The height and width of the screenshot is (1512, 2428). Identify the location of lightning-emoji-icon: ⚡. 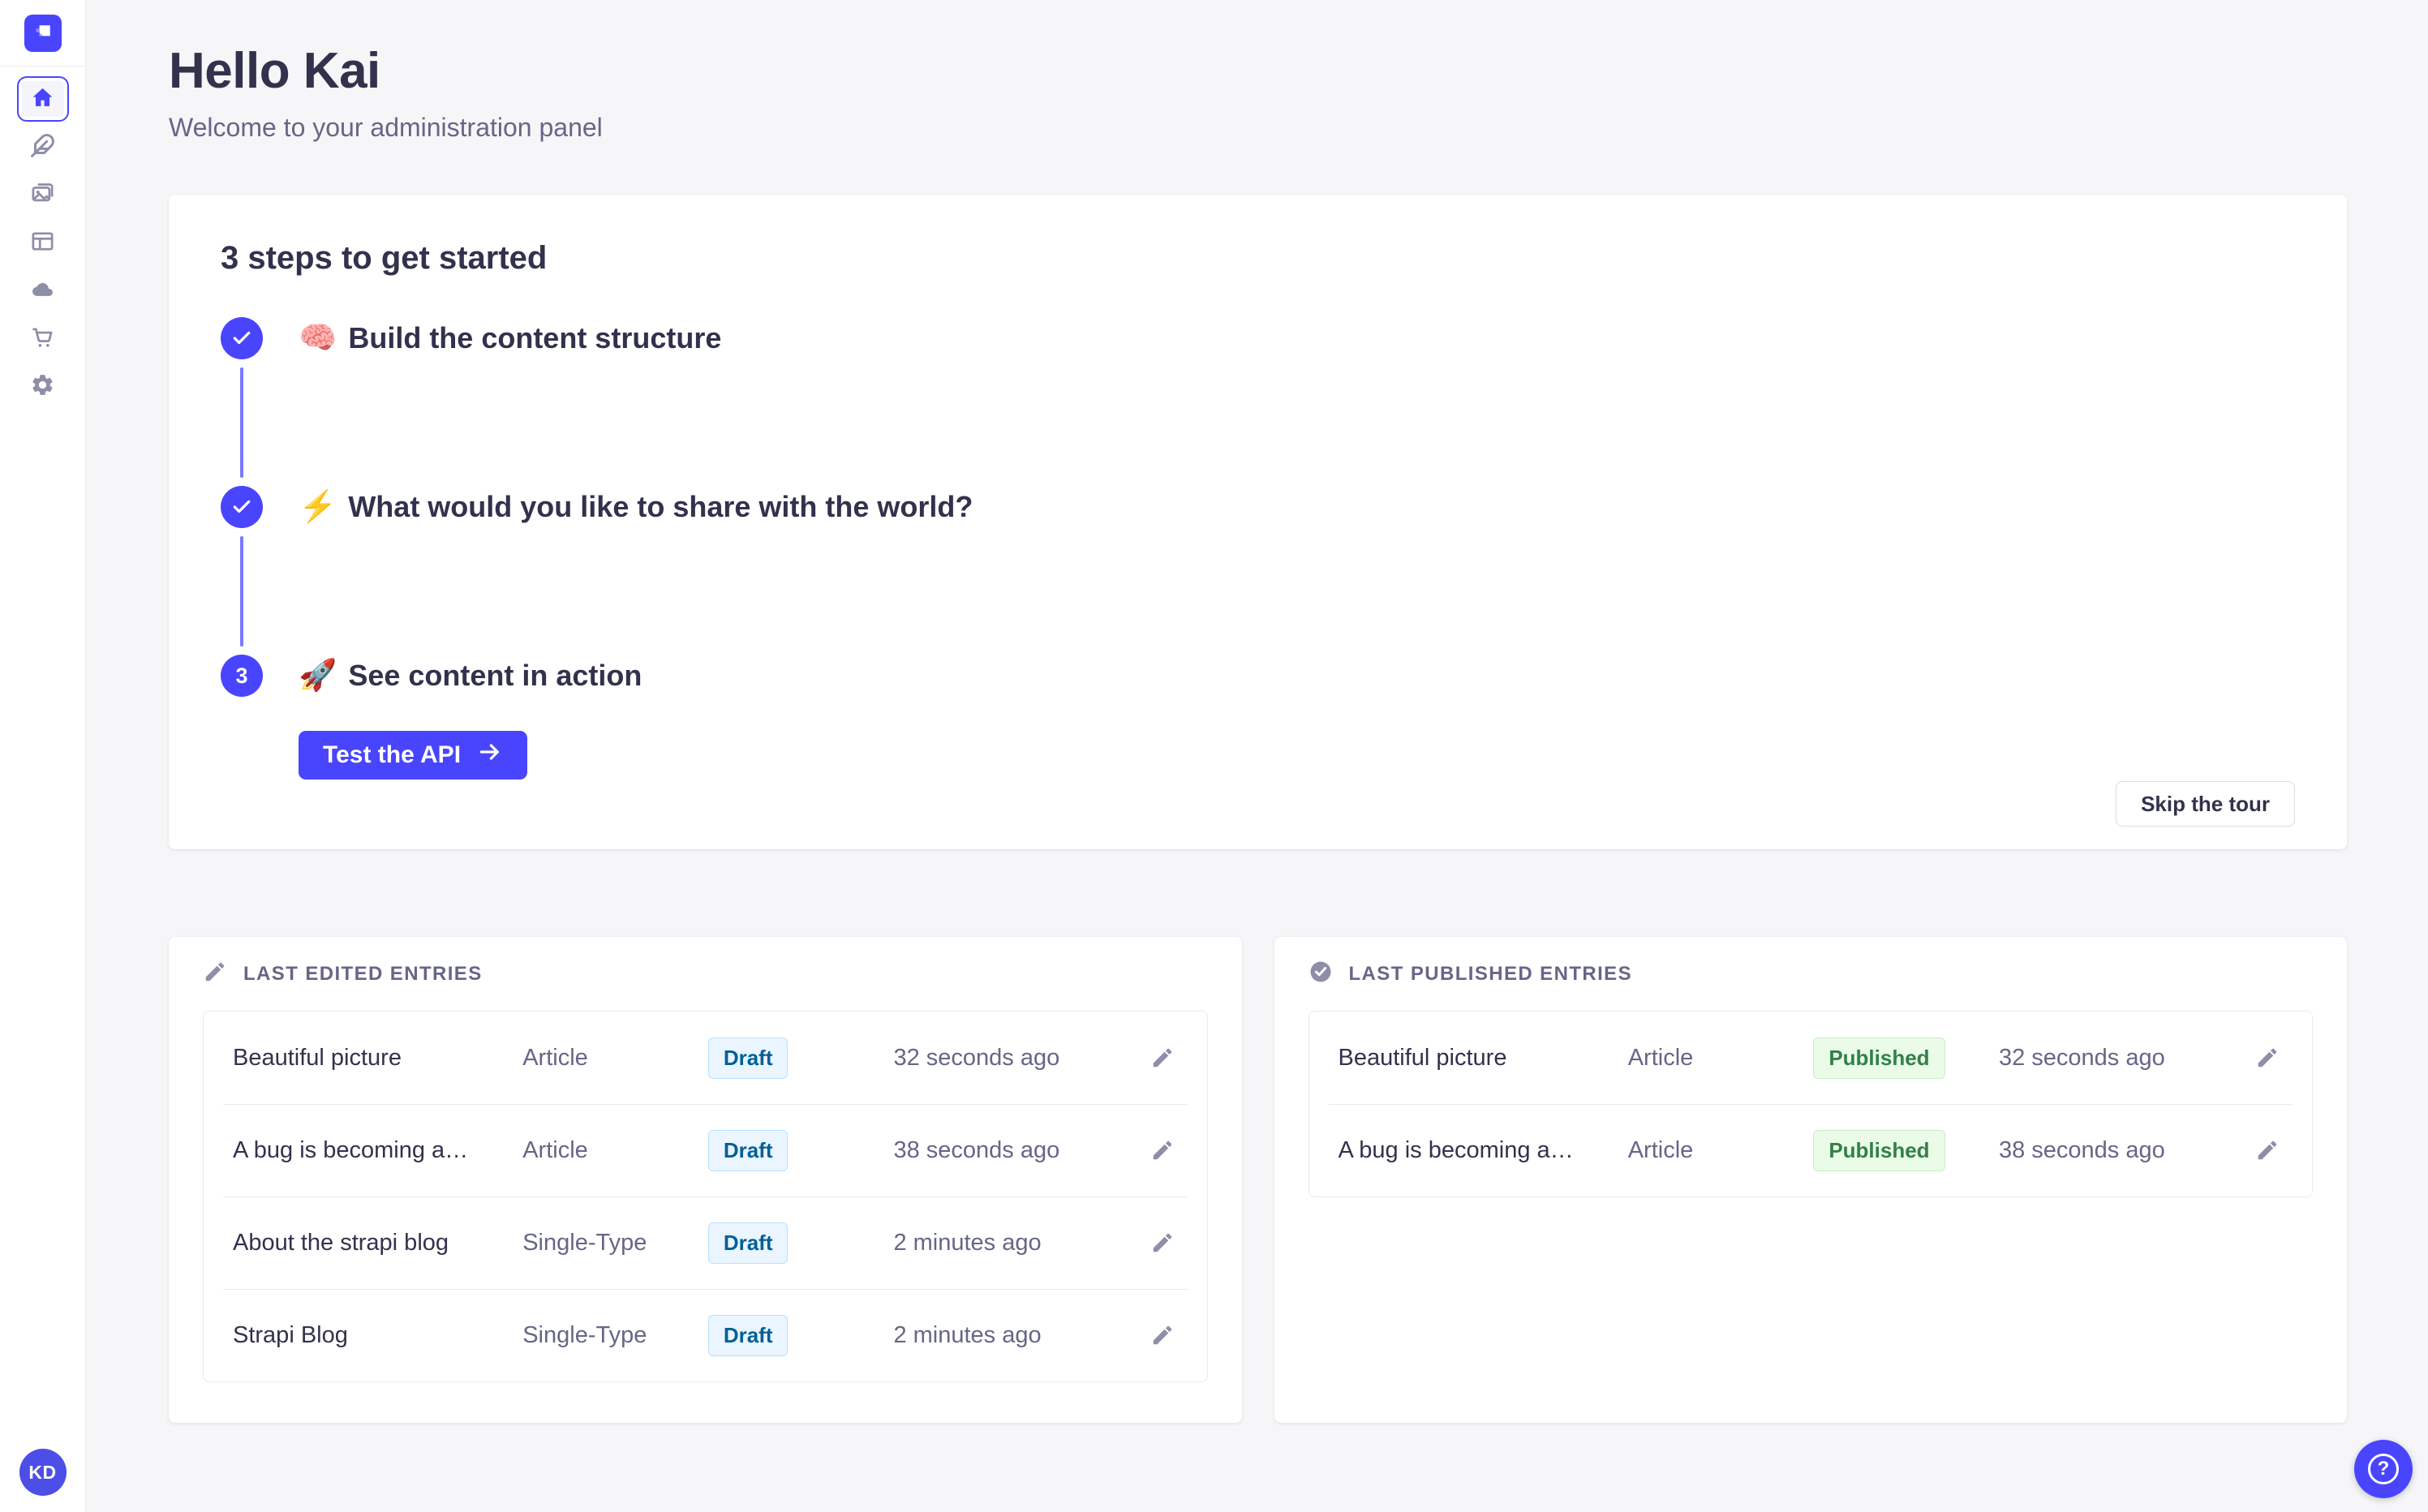
(318, 507).